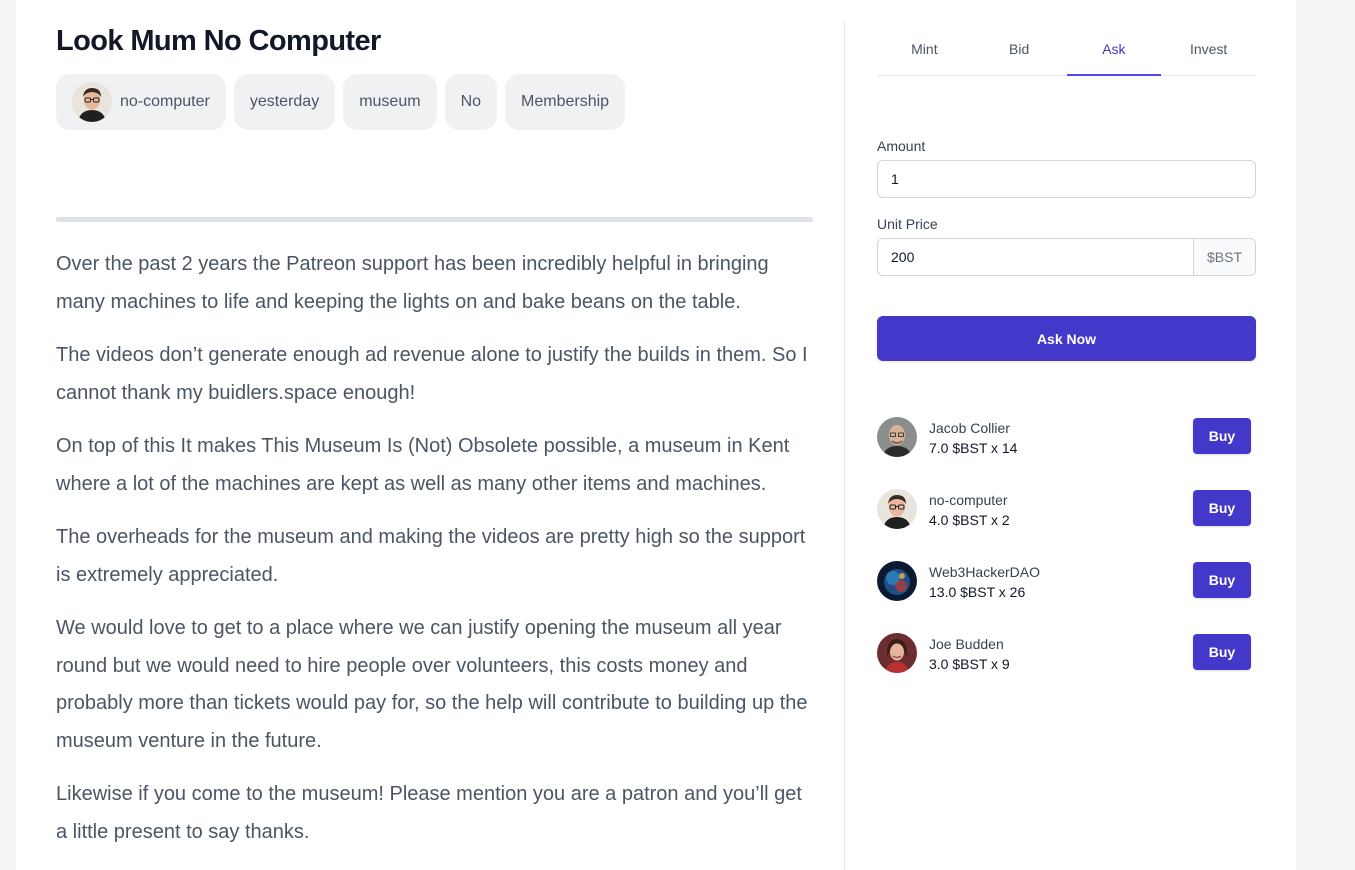 This screenshot has height=870, width=1355. What do you see at coordinates (966, 644) in the screenshot?
I see `offer-user-name: Joe Budden` at bounding box center [966, 644].